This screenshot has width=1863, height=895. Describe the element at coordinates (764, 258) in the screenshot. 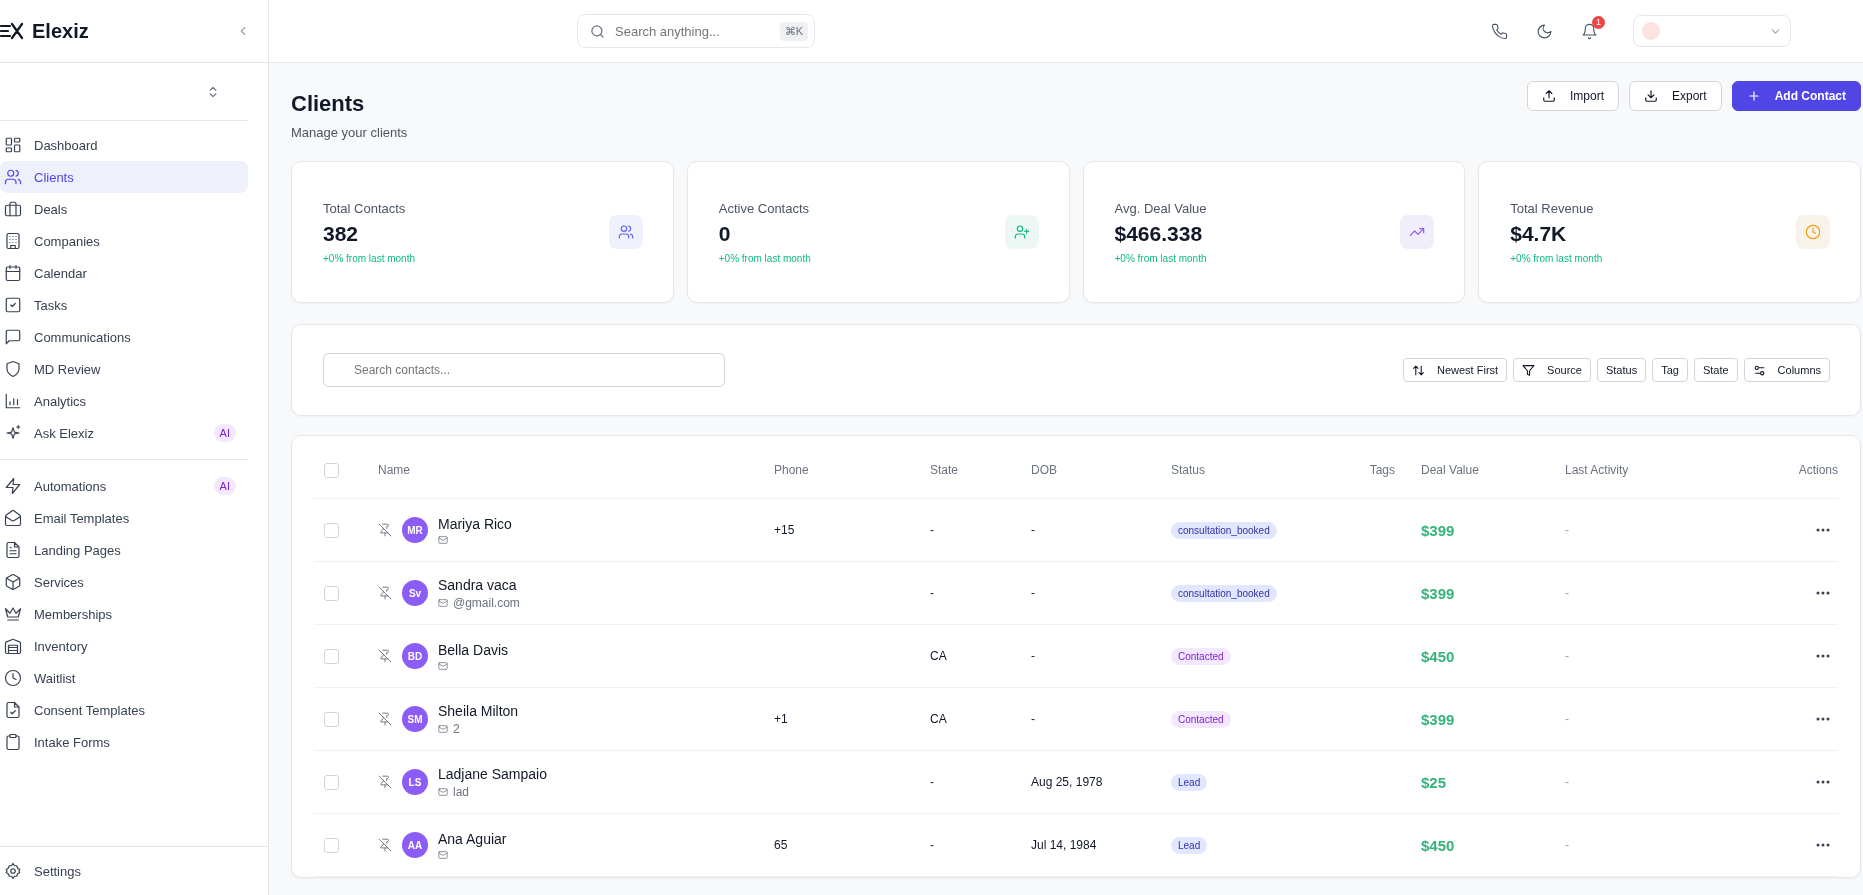

I see `stat-change: +0% from last month` at that location.